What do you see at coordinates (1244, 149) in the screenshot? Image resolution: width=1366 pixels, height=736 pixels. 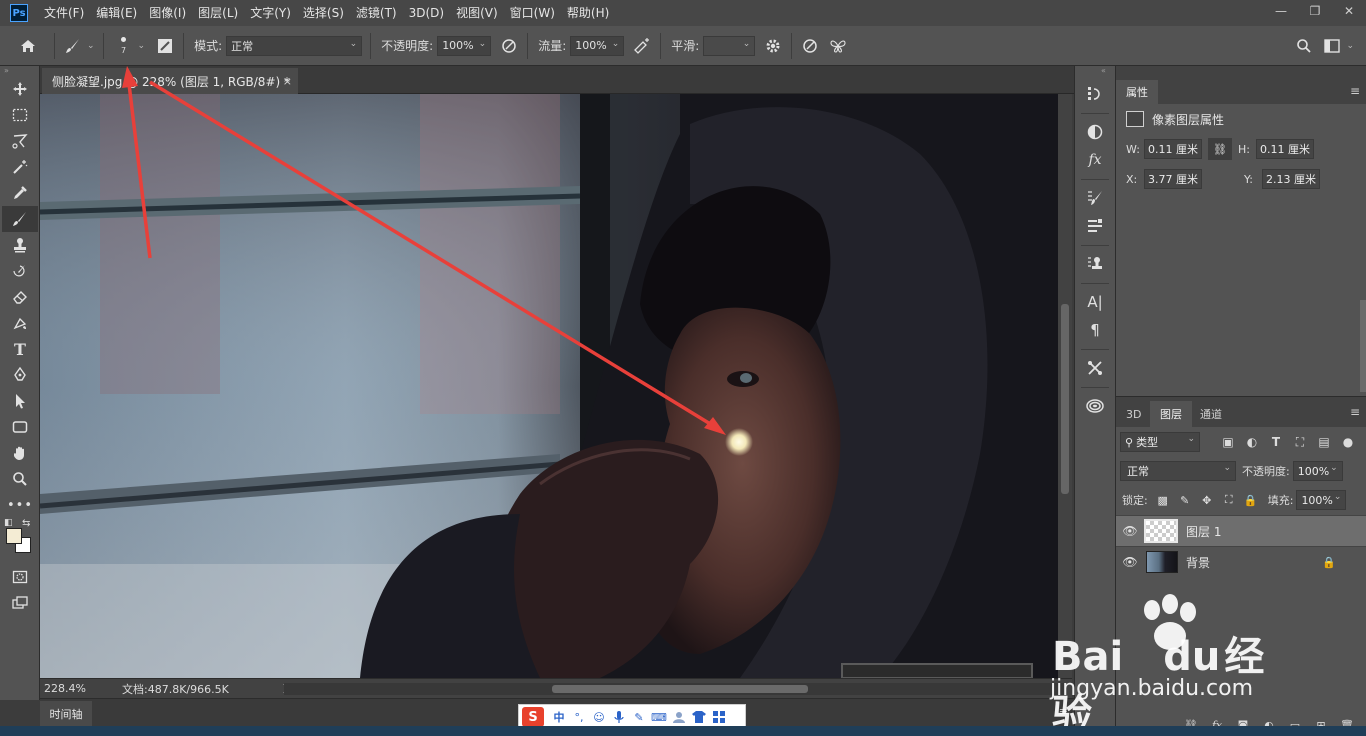 I see `height-label: H:` at bounding box center [1244, 149].